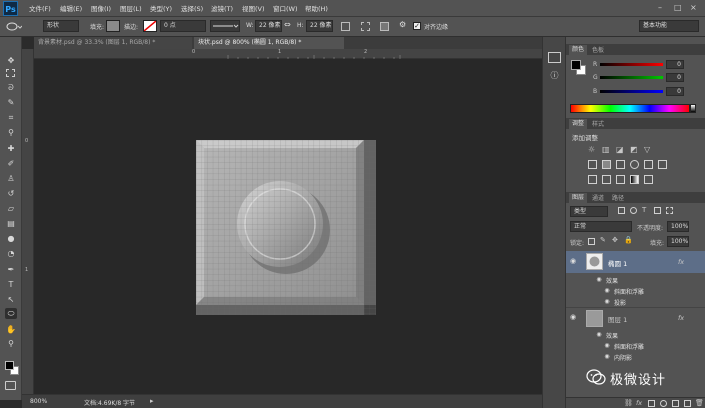 This screenshot has width=705, height=408. Describe the element at coordinates (11, 343) in the screenshot. I see `zoom-tool-icon: ⚲` at that location.